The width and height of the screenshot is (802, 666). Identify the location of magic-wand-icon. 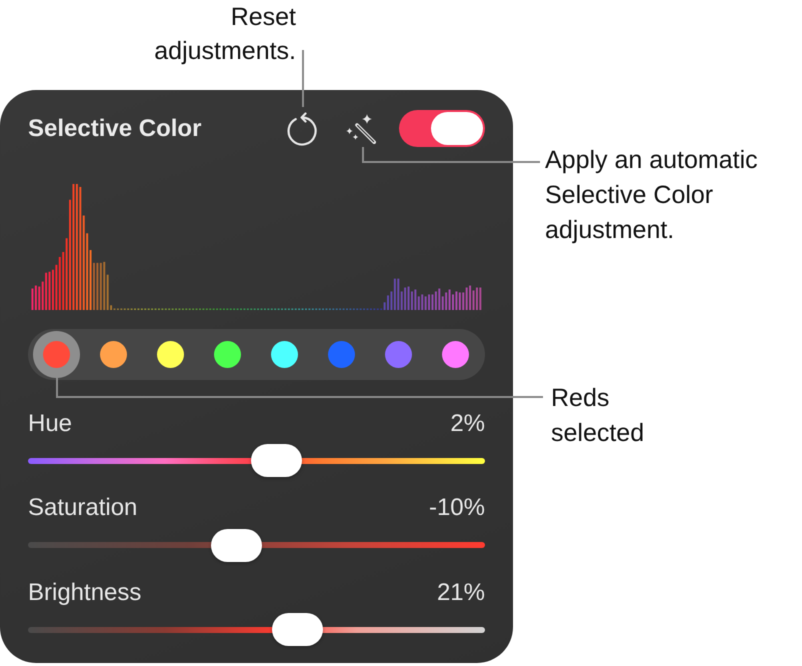
(360, 129).